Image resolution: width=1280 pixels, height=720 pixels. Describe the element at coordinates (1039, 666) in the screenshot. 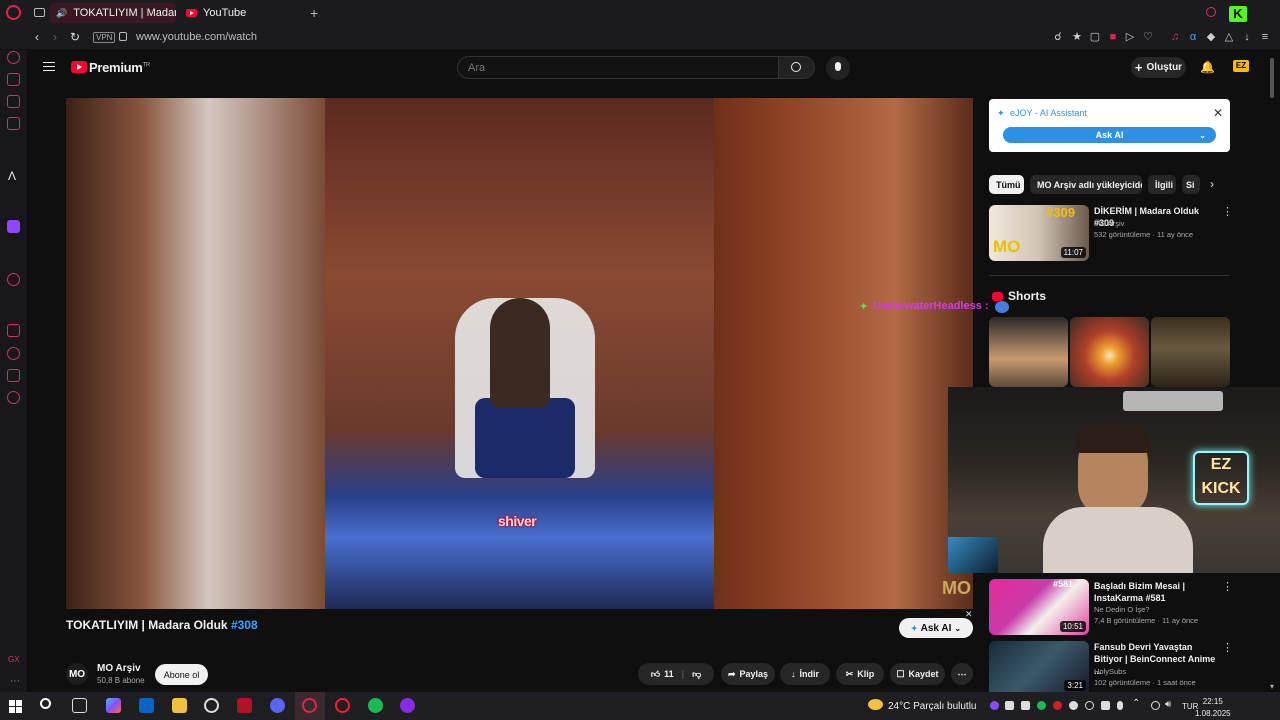

I see `related-thumb-3: 3:21` at that location.